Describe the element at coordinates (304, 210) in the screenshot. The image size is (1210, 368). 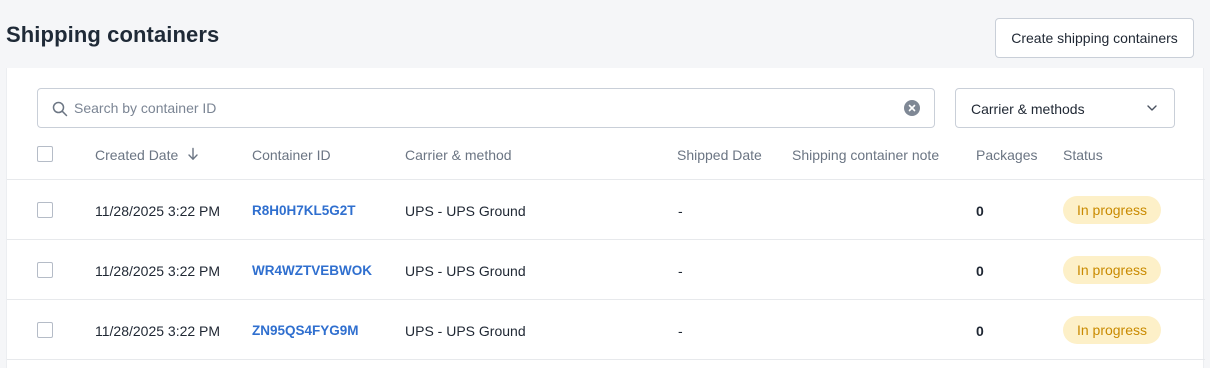
I see `container-id-link: R8H0H7KL5G2T` at that location.